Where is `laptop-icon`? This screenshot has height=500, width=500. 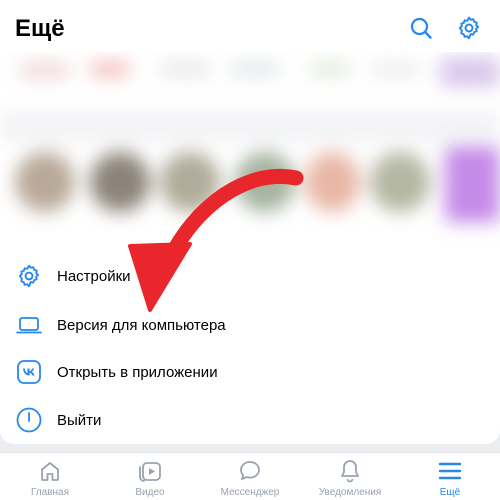
laptop-icon is located at coordinates (29, 325).